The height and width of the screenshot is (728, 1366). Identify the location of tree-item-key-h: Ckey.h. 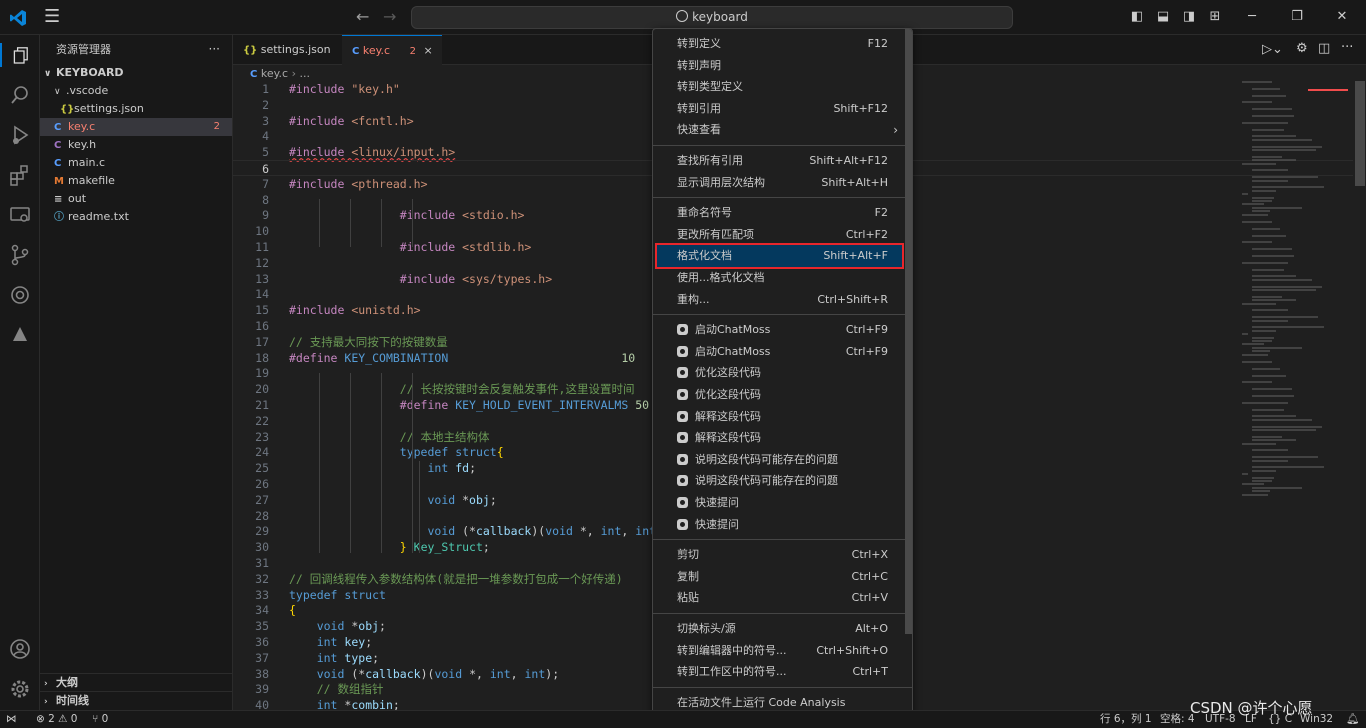
(136, 145).